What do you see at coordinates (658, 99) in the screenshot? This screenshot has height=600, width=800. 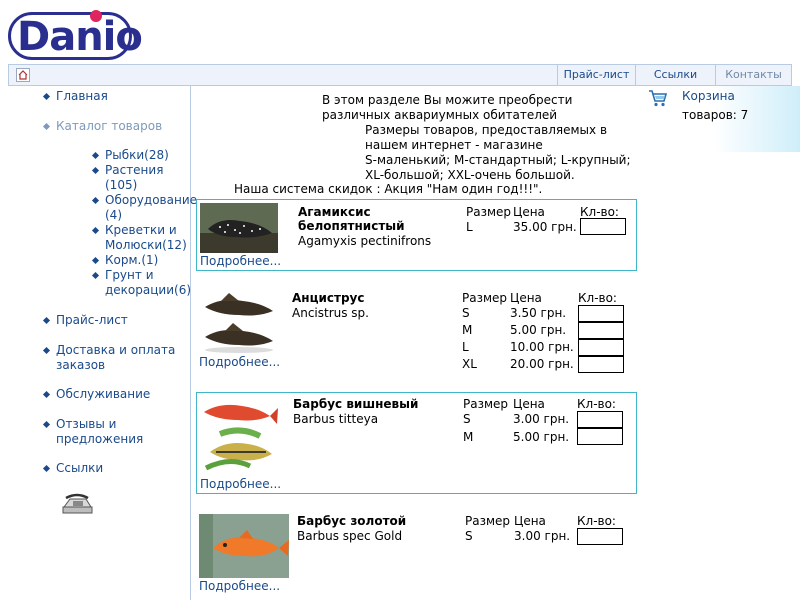 I see `cart-icon` at bounding box center [658, 99].